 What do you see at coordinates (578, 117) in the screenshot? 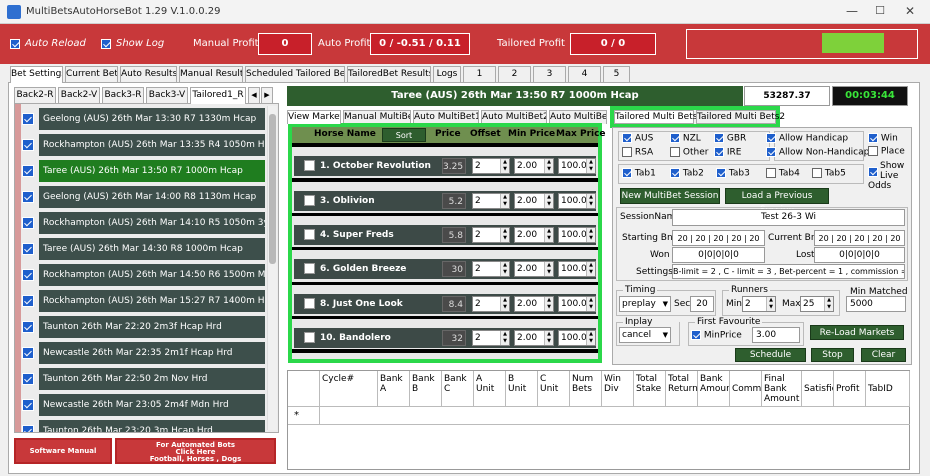
I see `tab-auto-multibet3: Auto MultiBet3` at bounding box center [578, 117].